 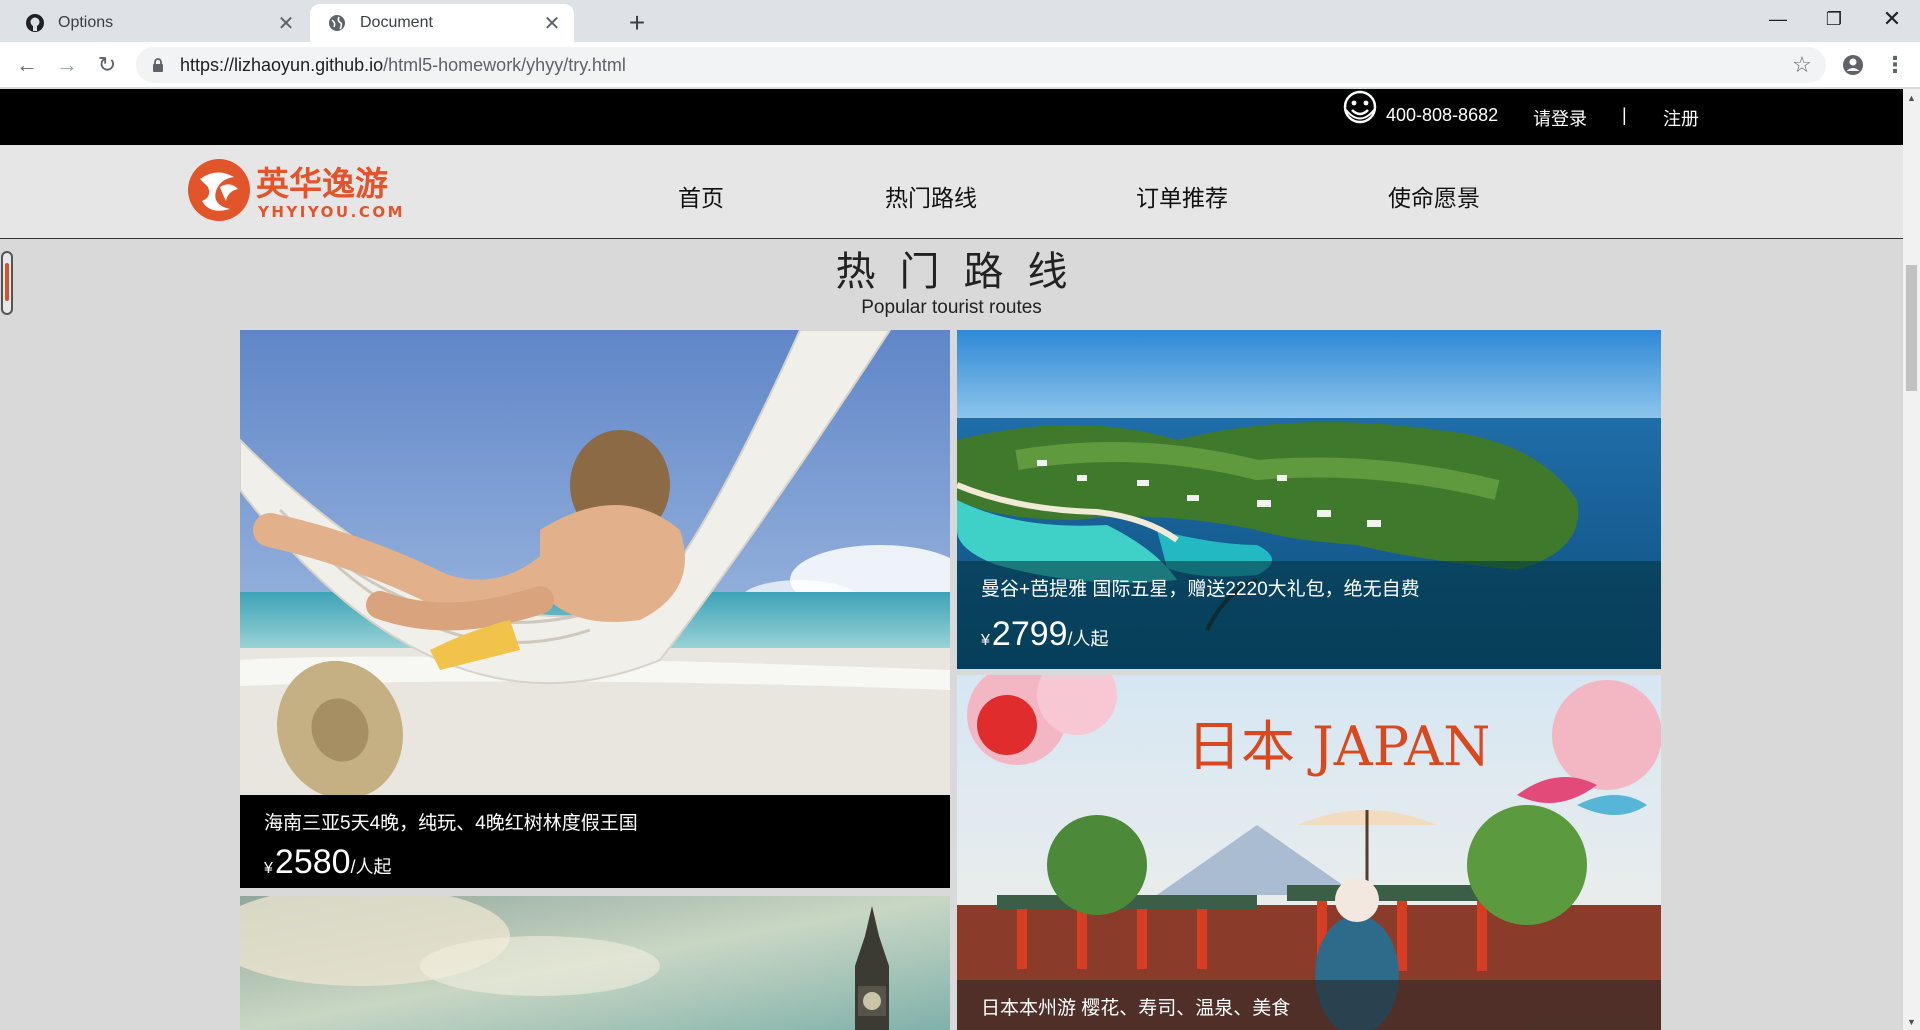 I want to click on lock-icon, so click(x=158, y=65).